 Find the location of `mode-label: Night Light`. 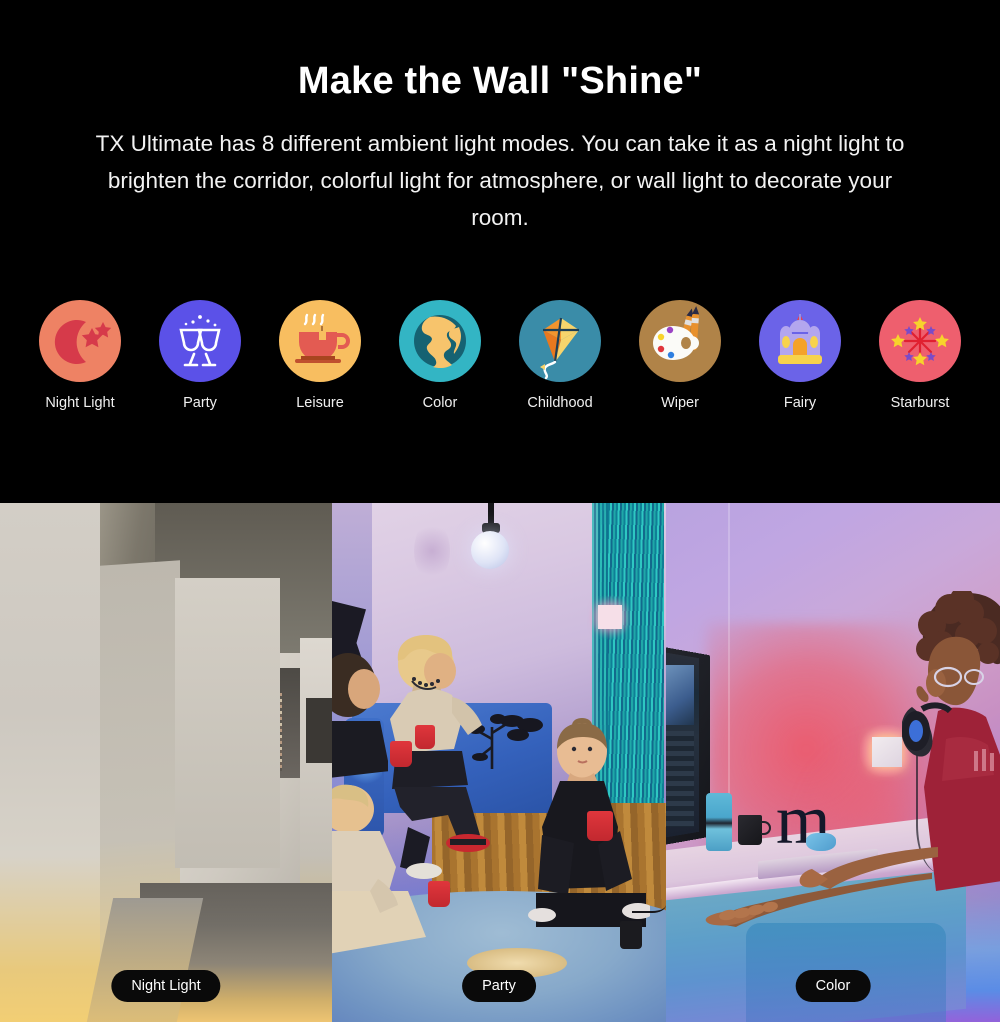

mode-label: Night Light is located at coordinates (80, 403).